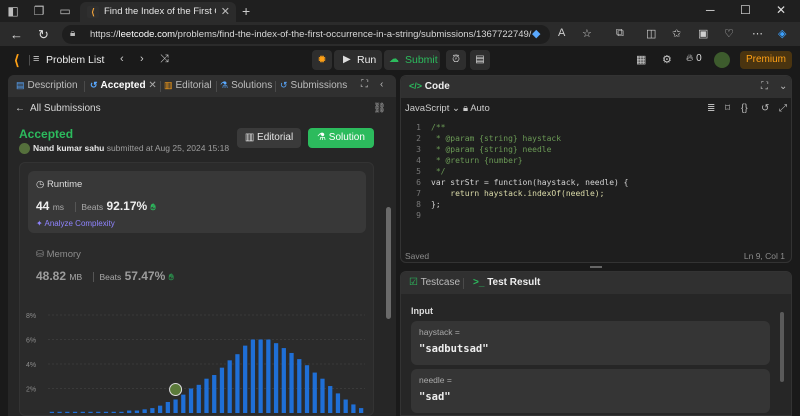  I want to click on language-select: JavaScript ⌄, so click(432, 108).